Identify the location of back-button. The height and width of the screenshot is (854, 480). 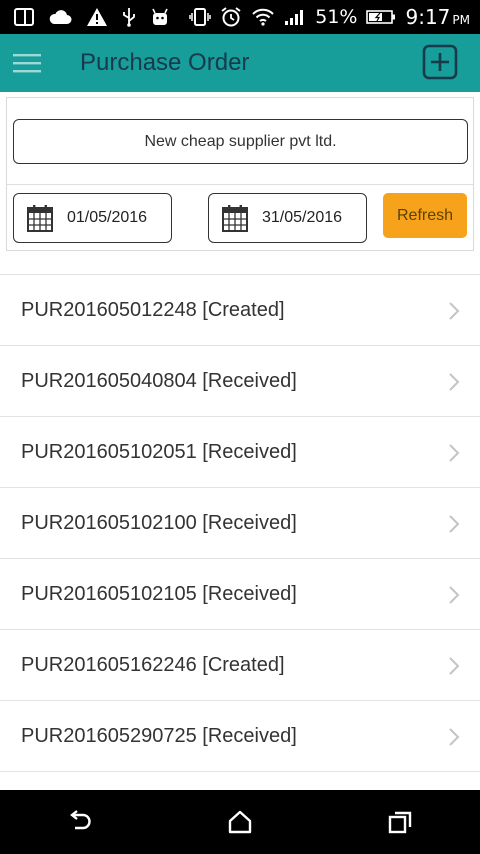
(80, 822).